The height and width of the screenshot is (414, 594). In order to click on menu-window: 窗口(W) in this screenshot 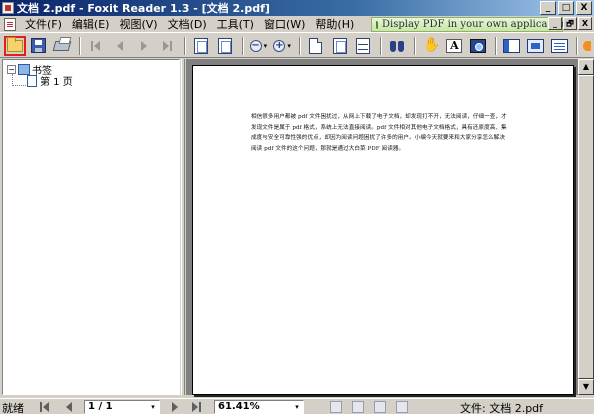, I will do `click(284, 24)`.